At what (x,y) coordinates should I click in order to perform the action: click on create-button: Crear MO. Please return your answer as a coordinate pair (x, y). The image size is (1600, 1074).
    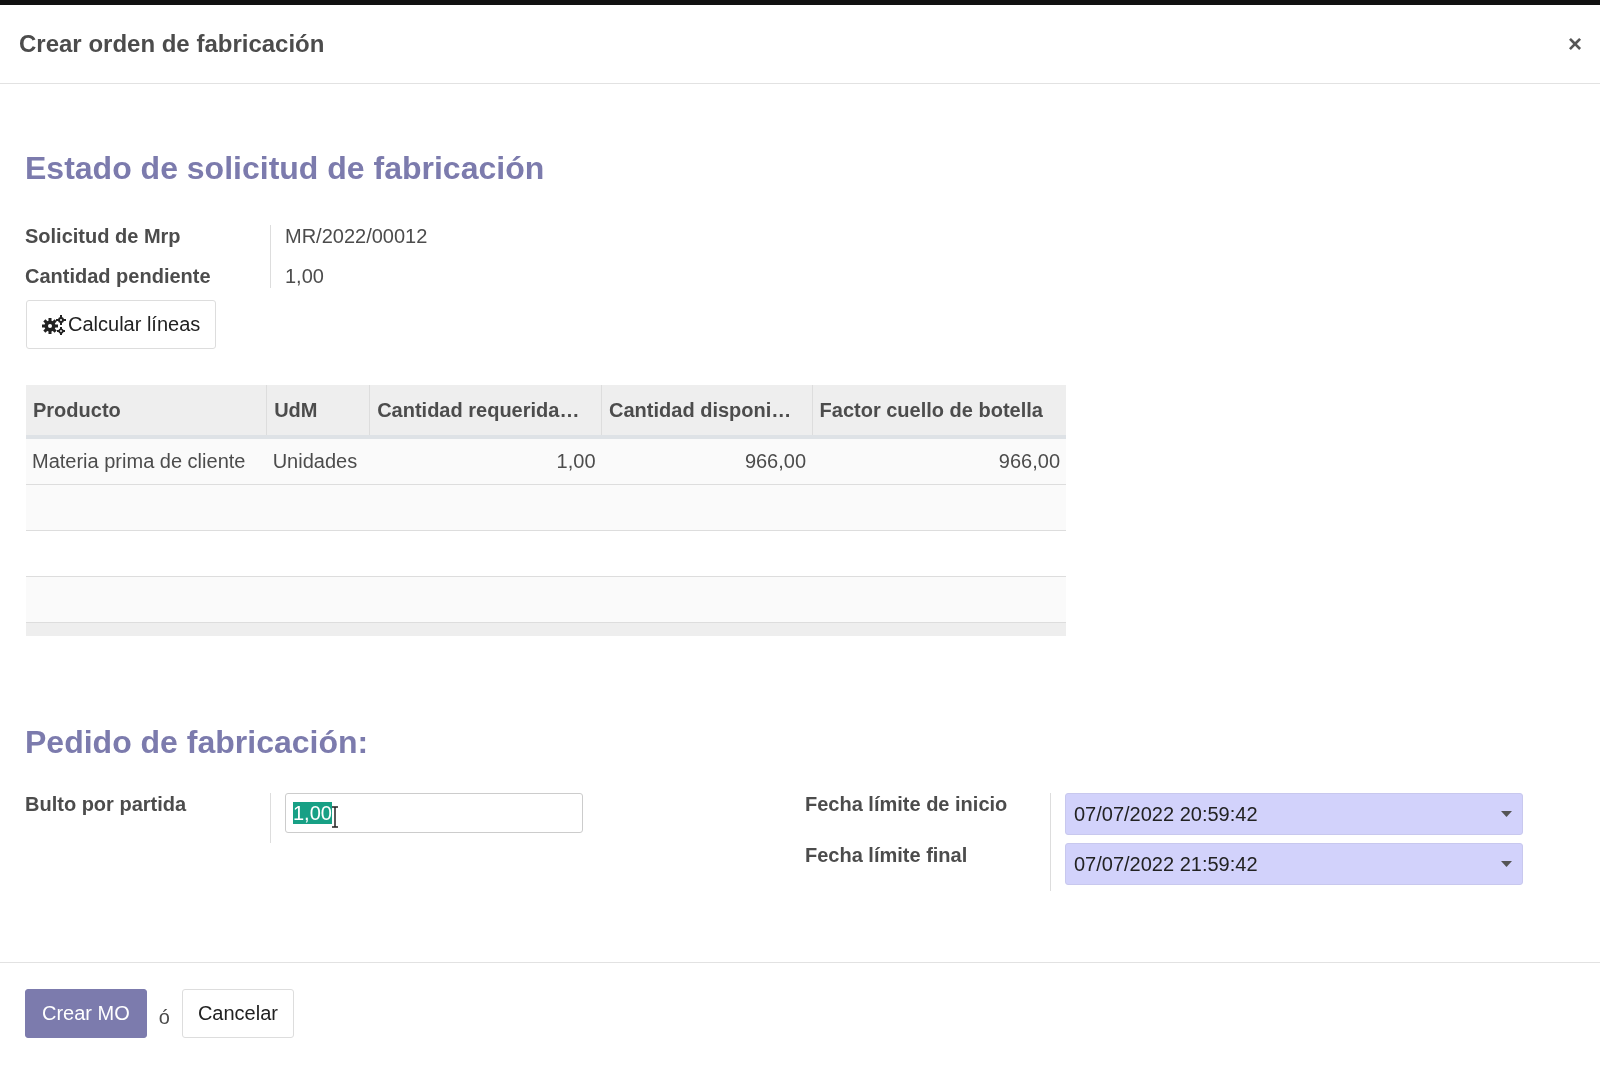
    Looking at the image, I should click on (86, 1013).